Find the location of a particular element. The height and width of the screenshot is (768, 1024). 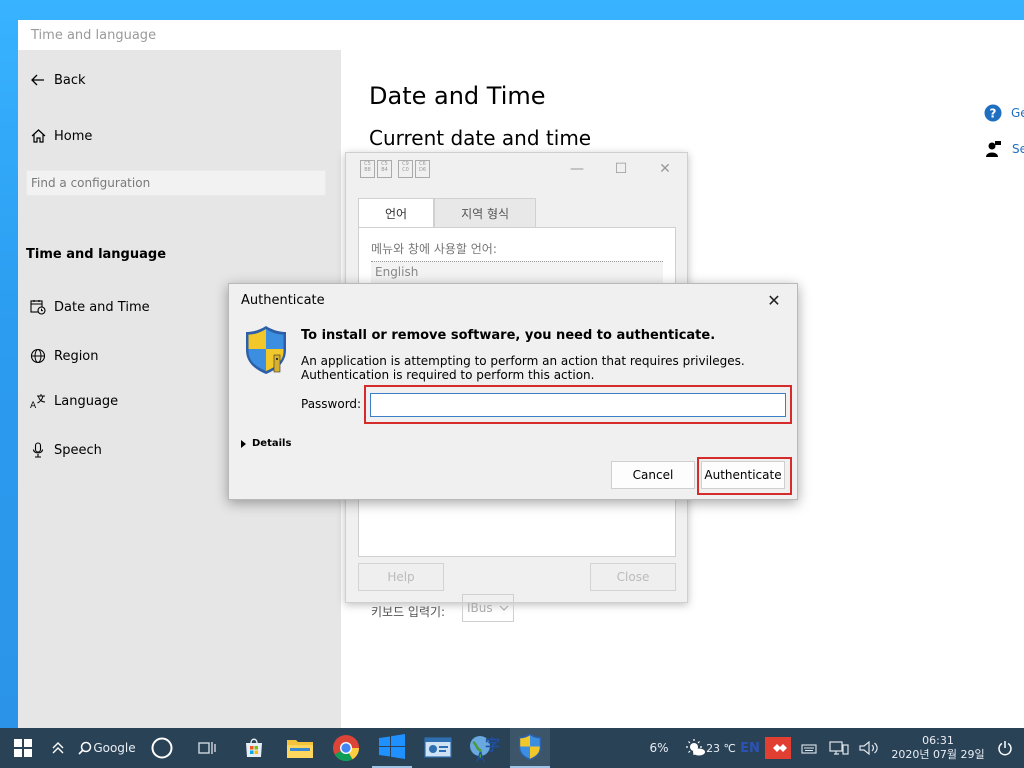

chevron-down-icon is located at coordinates (504, 608).